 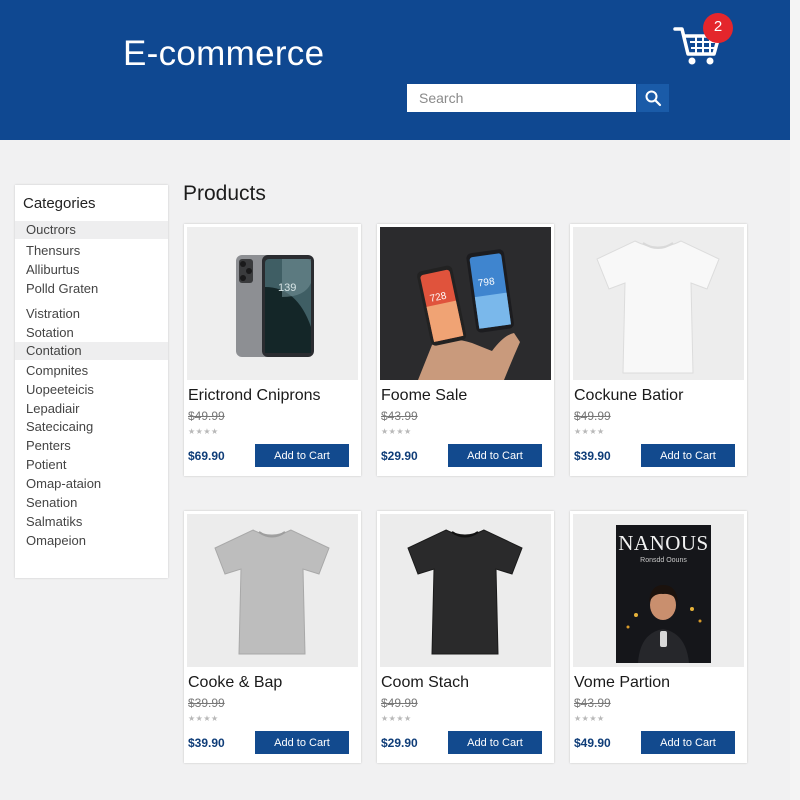 I want to click on category-item: Omap-ataion, so click(x=91, y=484).